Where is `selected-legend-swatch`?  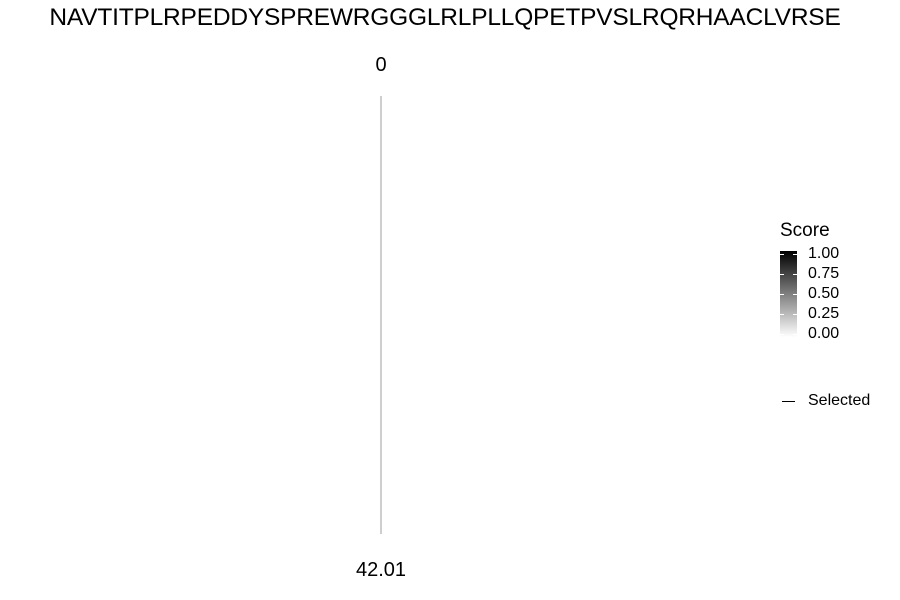 selected-legend-swatch is located at coordinates (788, 401).